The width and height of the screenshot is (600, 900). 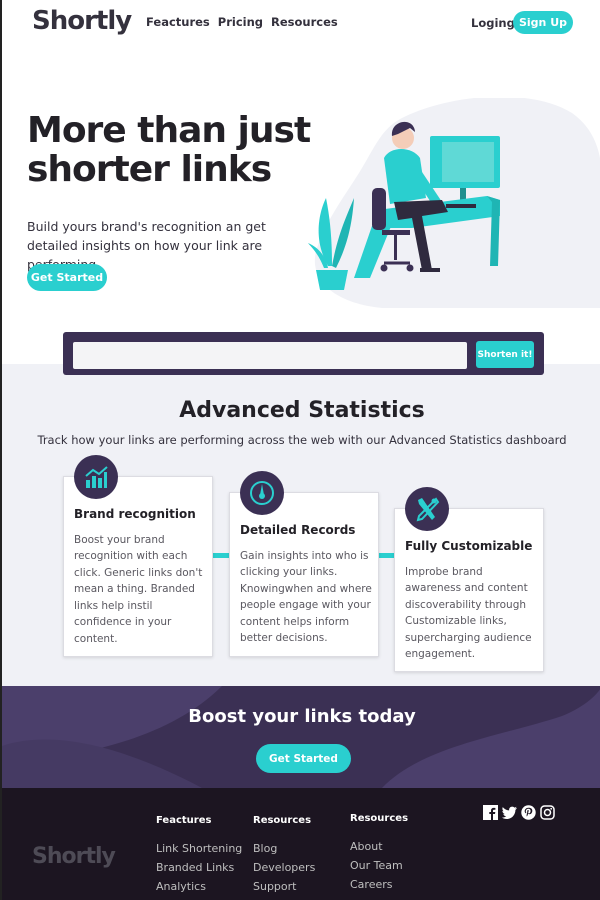 I want to click on hero-title: More than just shorter links, so click(x=169, y=150).